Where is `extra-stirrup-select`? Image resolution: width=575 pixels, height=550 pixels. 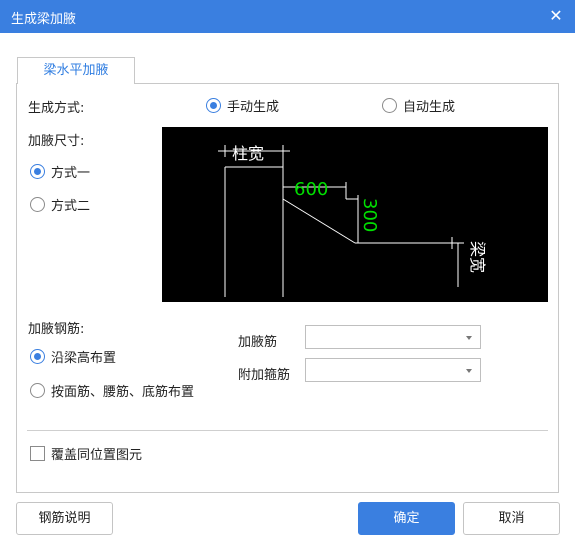 extra-stirrup-select is located at coordinates (393, 370).